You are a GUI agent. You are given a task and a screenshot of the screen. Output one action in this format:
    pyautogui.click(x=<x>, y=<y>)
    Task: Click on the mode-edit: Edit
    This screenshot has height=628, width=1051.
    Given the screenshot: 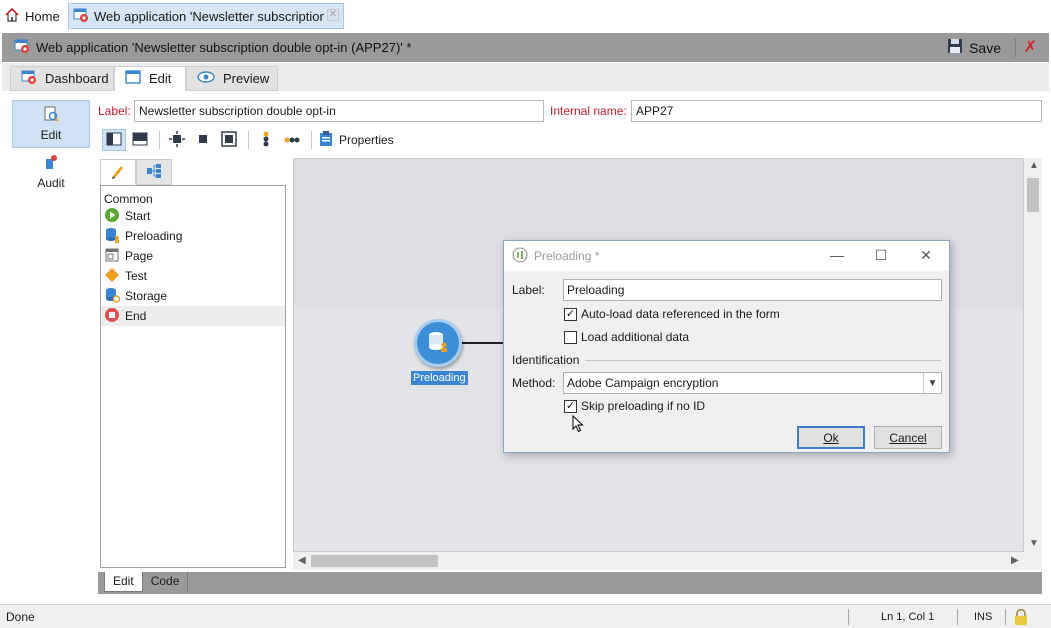 What is the action you would take?
    pyautogui.click(x=51, y=124)
    